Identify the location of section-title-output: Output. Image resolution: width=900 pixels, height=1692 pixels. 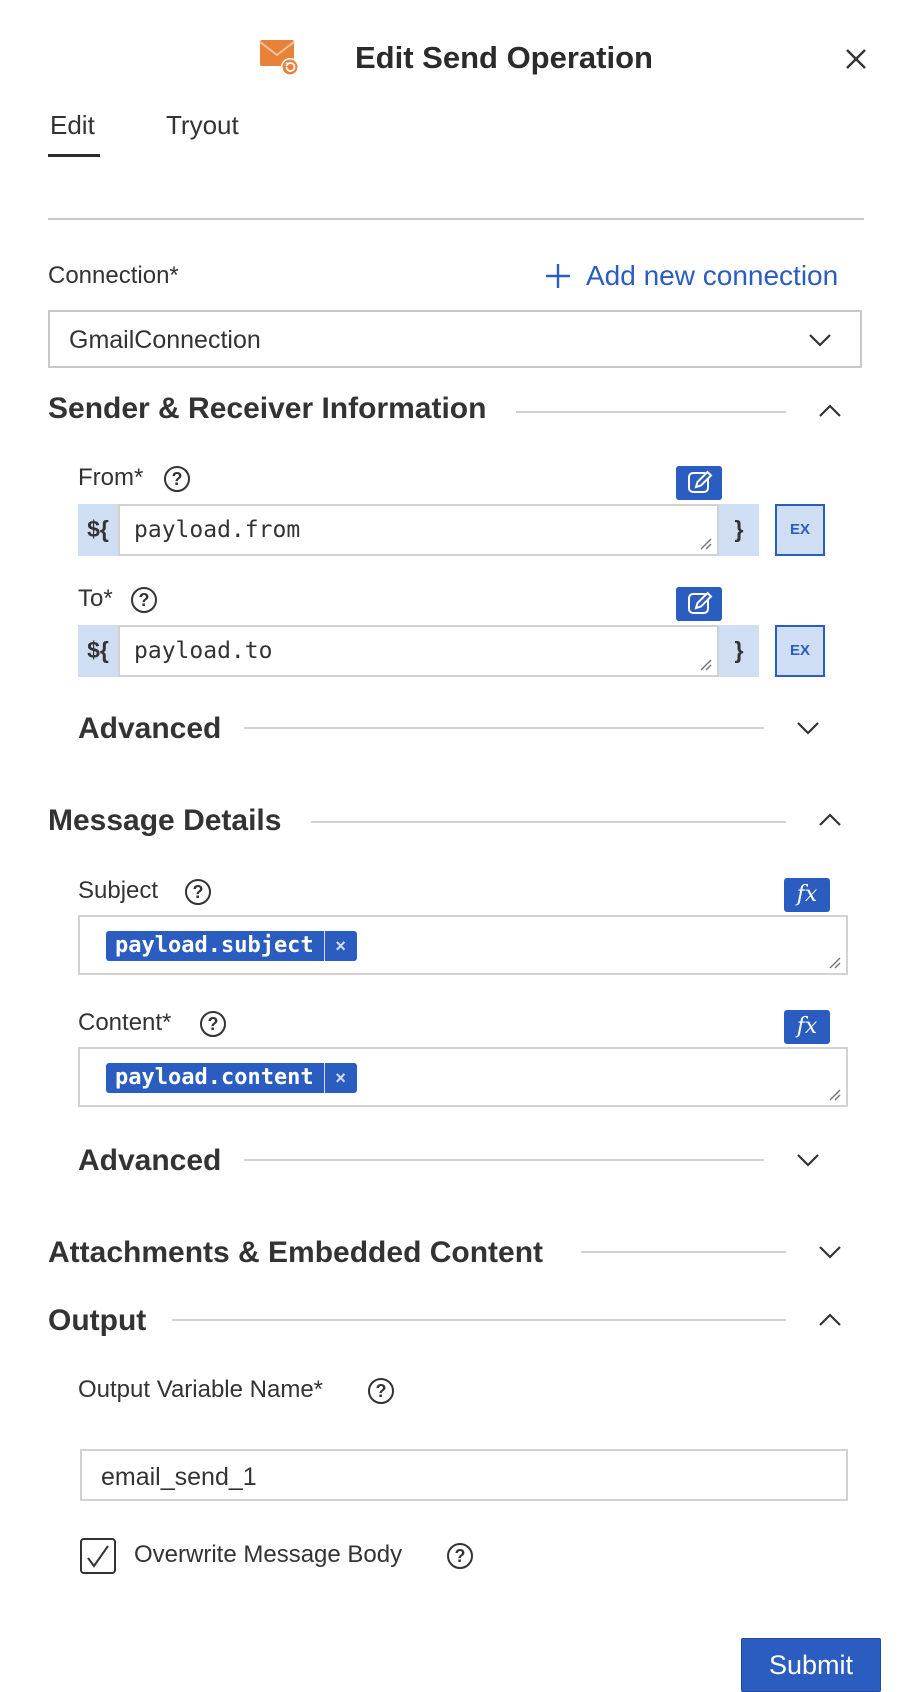
(97, 1320).